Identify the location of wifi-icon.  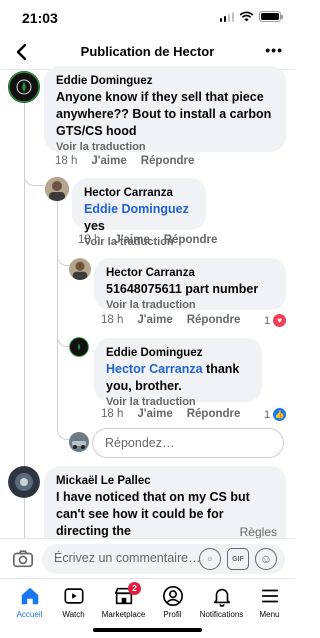
(246, 16).